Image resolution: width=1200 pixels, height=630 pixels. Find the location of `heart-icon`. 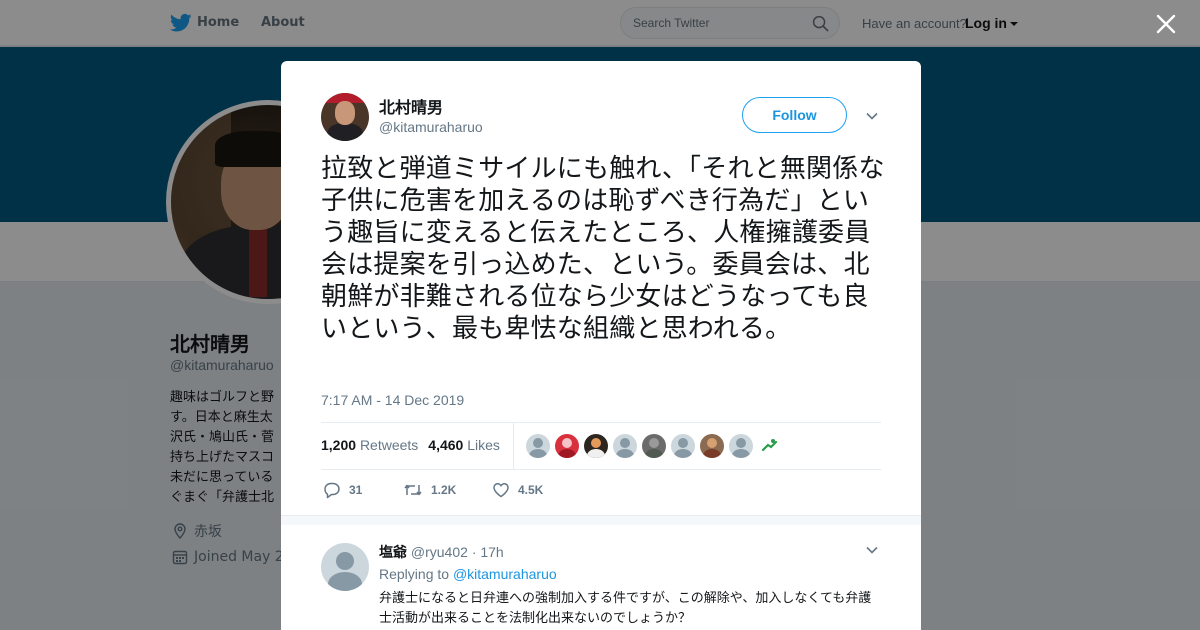

heart-icon is located at coordinates (501, 490).